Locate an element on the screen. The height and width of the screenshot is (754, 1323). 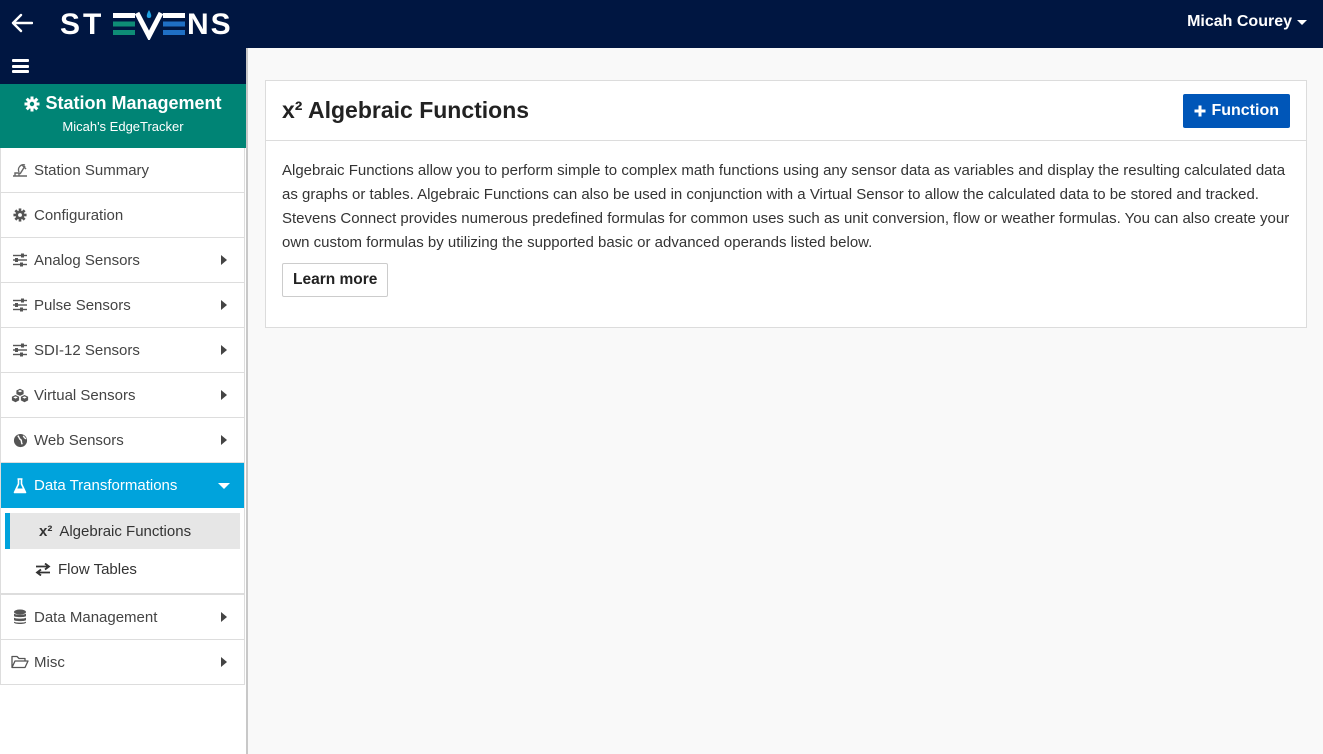
arrow-left-icon is located at coordinates (22, 23).